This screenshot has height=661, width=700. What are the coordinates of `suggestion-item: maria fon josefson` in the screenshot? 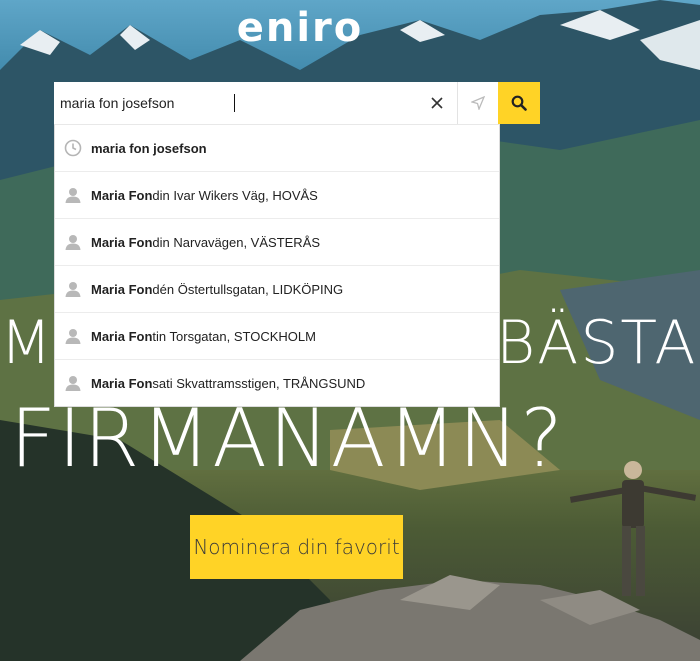 It's located at (277, 148).